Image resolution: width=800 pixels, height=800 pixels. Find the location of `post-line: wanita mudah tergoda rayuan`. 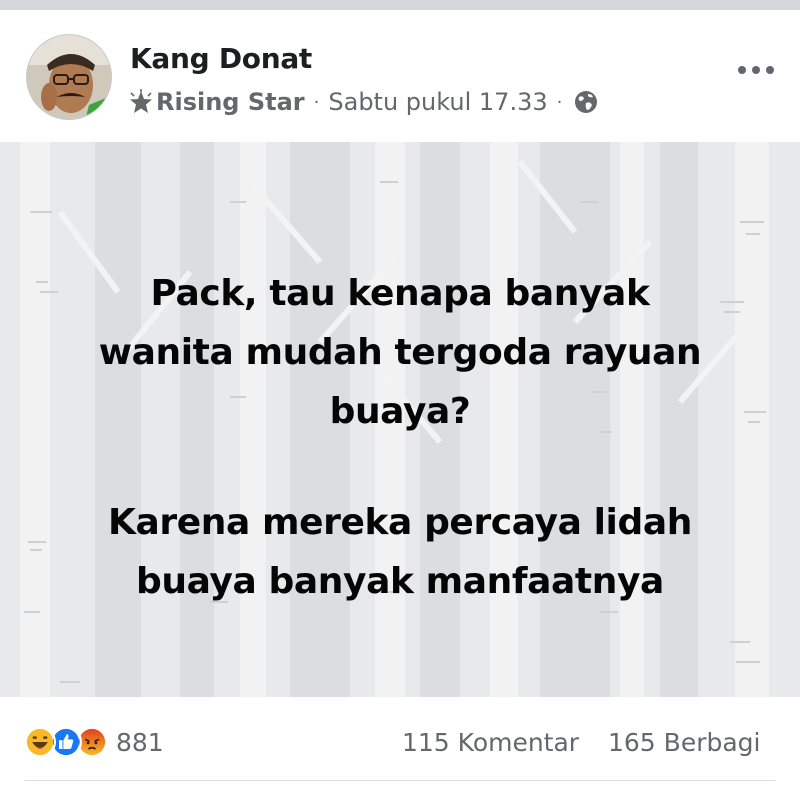

post-line: wanita mudah tergoda rayuan is located at coordinates (400, 352).